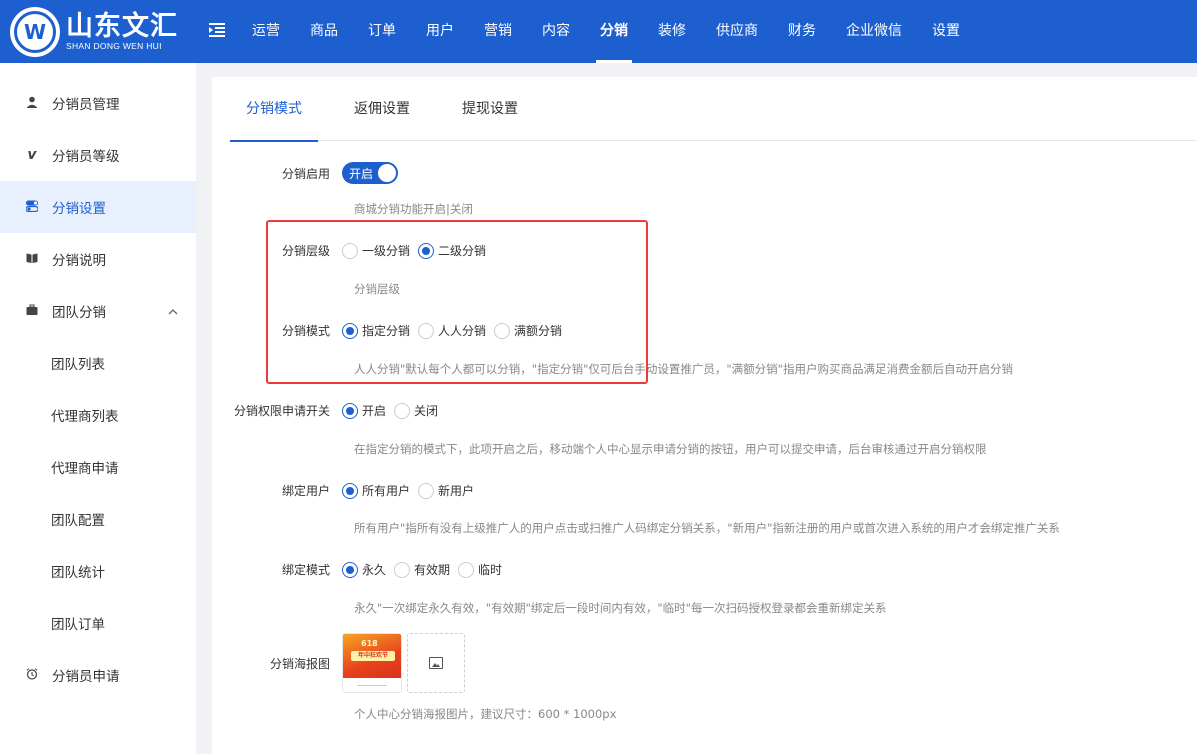 This screenshot has width=1197, height=754. Describe the element at coordinates (874, 31) in the screenshot. I see `nav-item-wecom: 企业微信` at that location.